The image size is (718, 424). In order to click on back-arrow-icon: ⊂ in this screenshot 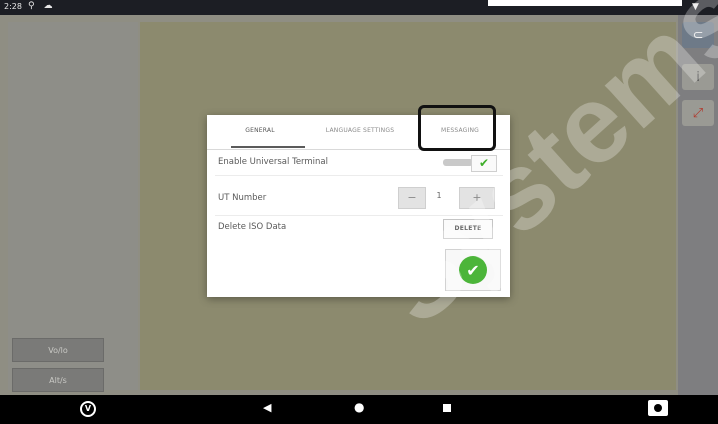, I will do `click(698, 35)`.